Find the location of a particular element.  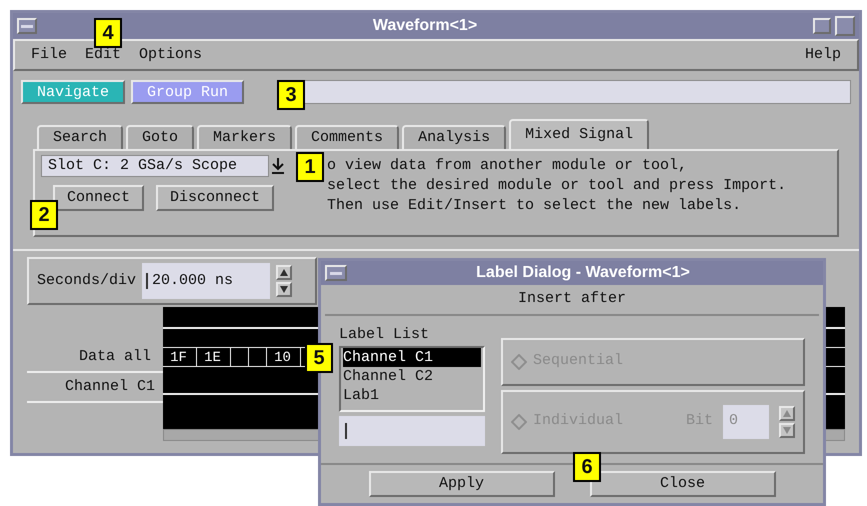

list-item: Lab1 is located at coordinates (412, 396).